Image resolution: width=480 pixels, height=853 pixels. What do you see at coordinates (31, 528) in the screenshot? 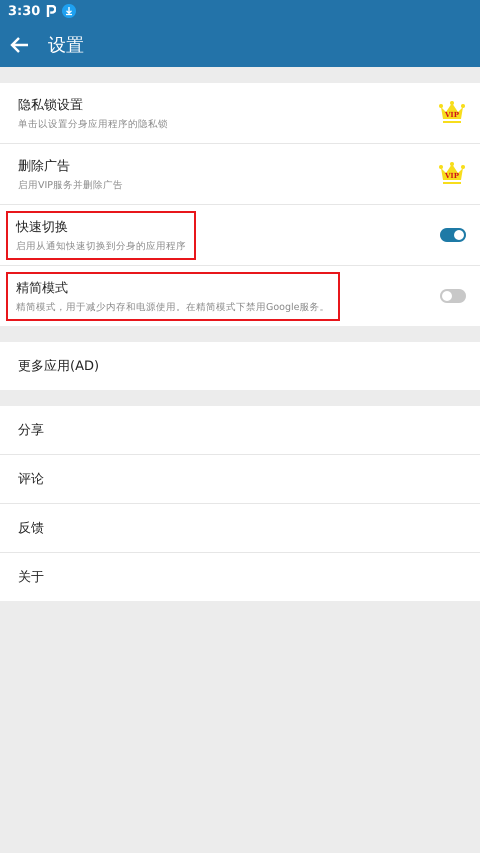
I see `menu-item: 反馈` at bounding box center [31, 528].